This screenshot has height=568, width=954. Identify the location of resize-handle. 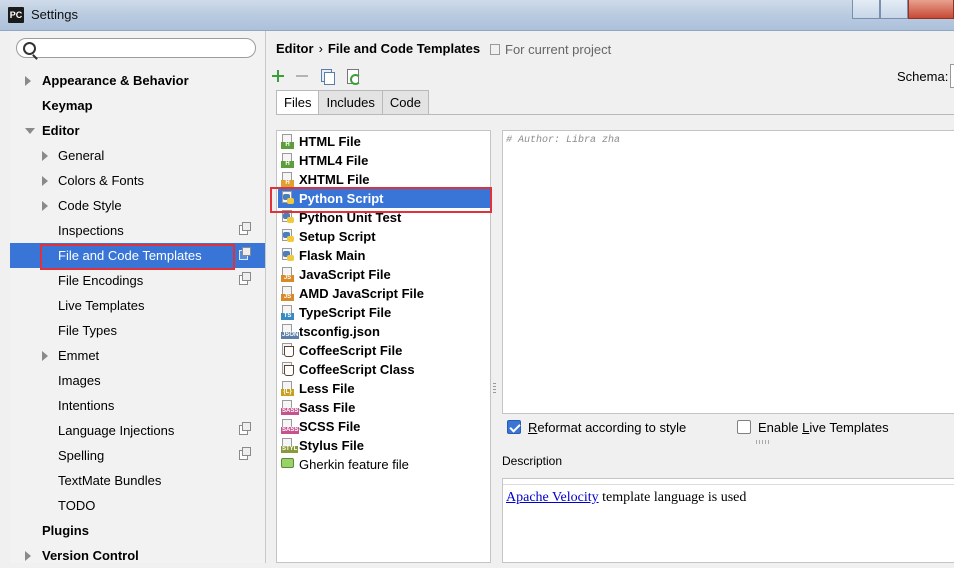
(763, 442).